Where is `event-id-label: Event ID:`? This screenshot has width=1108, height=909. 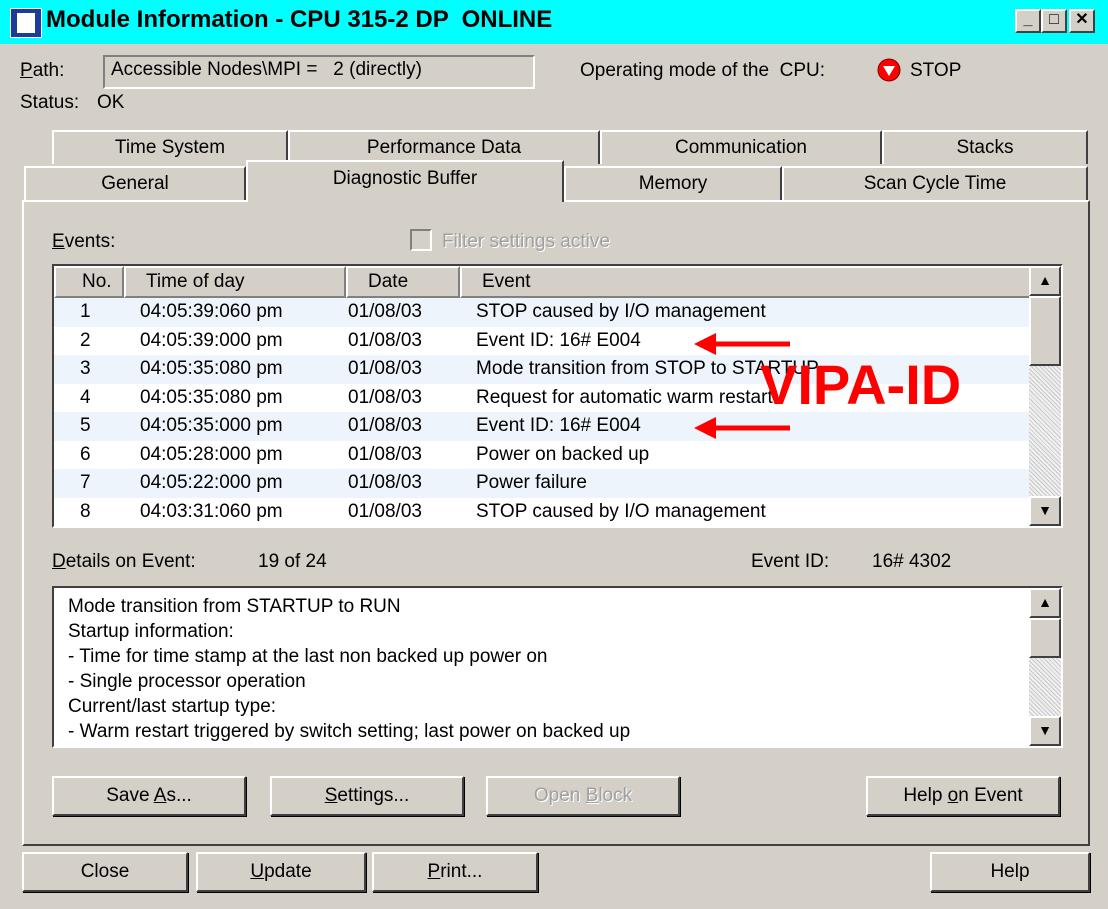
event-id-label: Event ID: is located at coordinates (790, 561).